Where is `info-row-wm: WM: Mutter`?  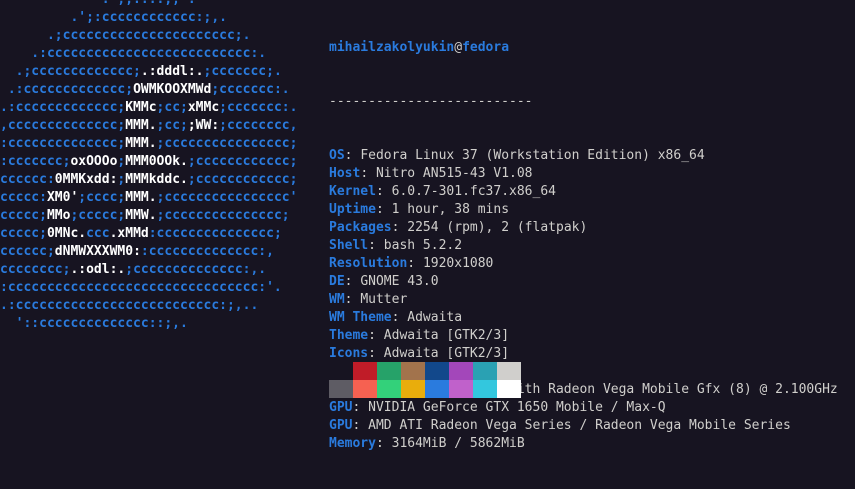
info-row-wm: WM: Mutter is located at coordinates (583, 300).